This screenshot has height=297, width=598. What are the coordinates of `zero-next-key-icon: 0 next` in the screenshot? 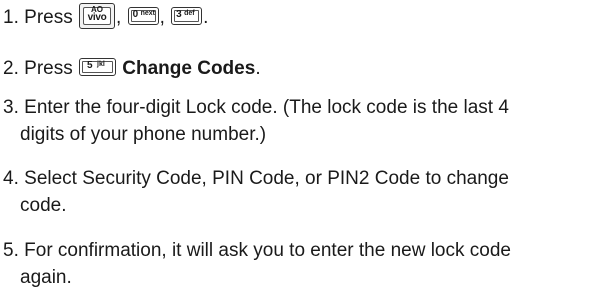 It's located at (143, 15).